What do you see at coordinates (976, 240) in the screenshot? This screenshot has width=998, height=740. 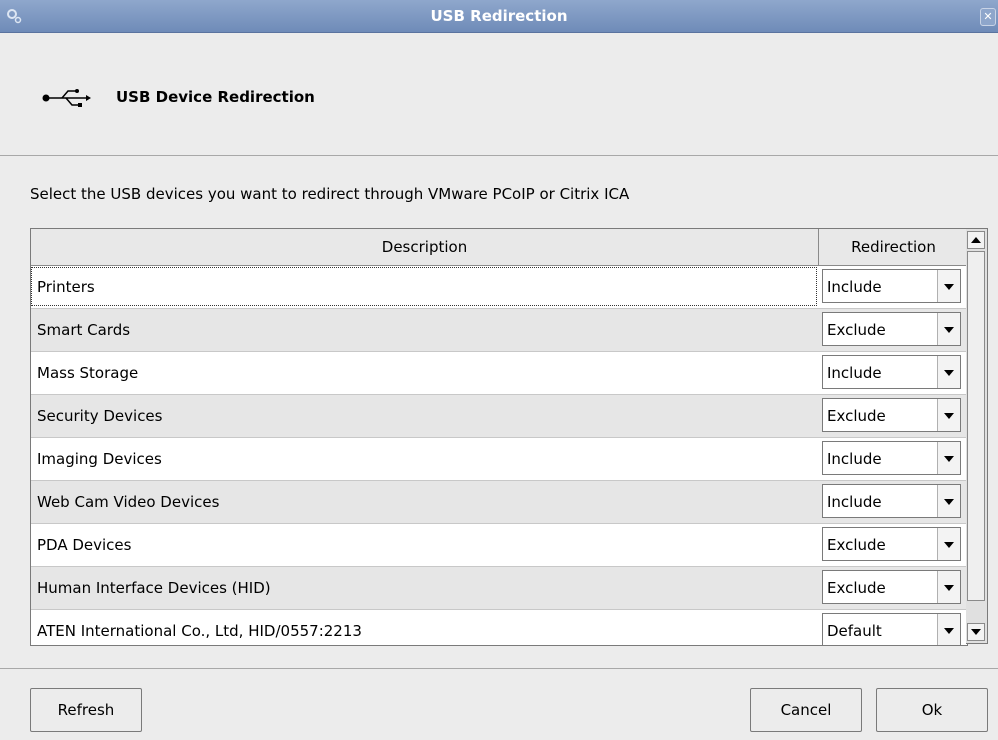 I see `scroll-up-icon` at bounding box center [976, 240].